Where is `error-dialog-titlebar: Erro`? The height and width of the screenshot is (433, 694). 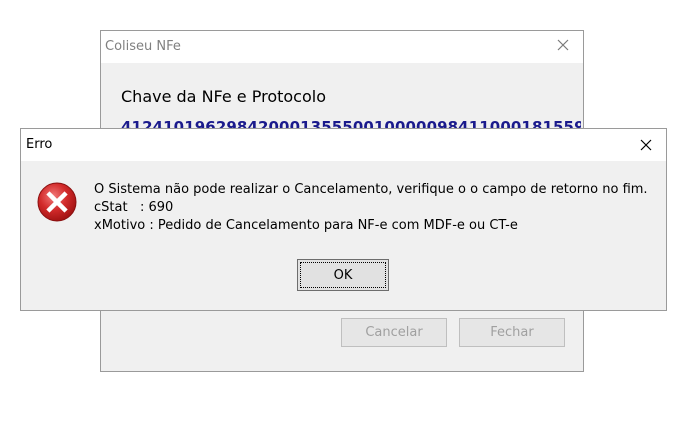 error-dialog-titlebar: Erro is located at coordinates (343, 145).